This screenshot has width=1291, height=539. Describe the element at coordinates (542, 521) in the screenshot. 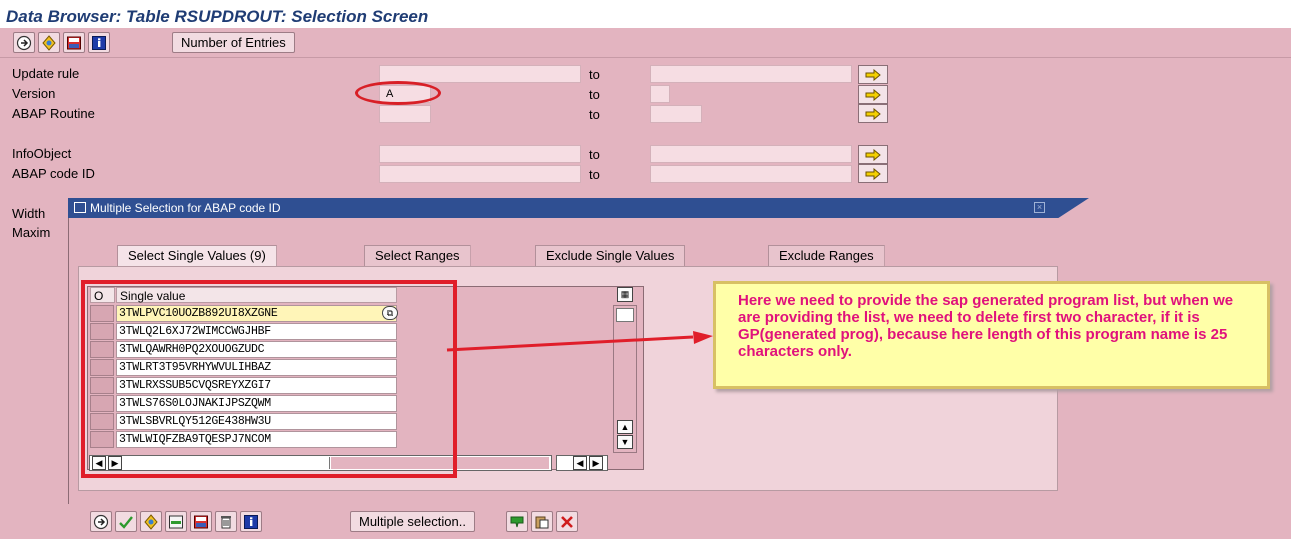

I see `paste-icon` at that location.